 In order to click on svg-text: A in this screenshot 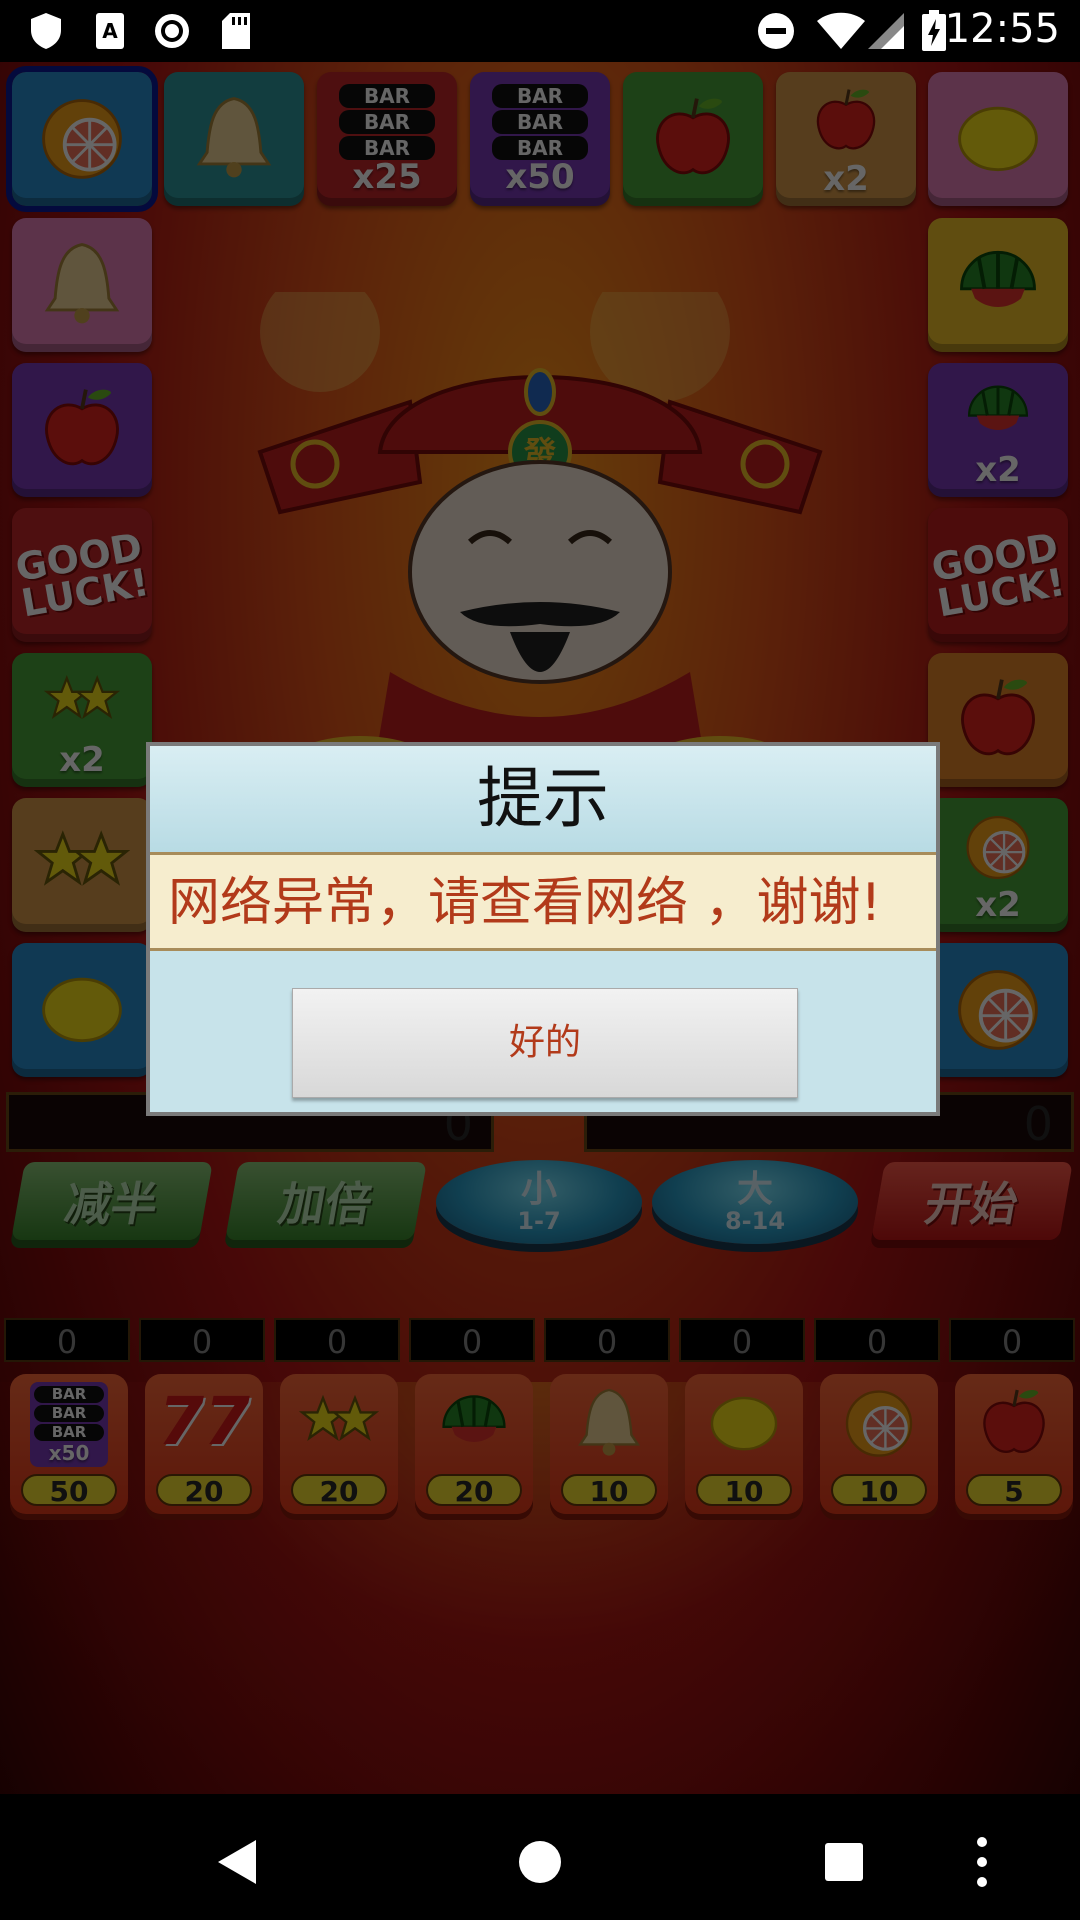, I will do `click(110, 31)`.